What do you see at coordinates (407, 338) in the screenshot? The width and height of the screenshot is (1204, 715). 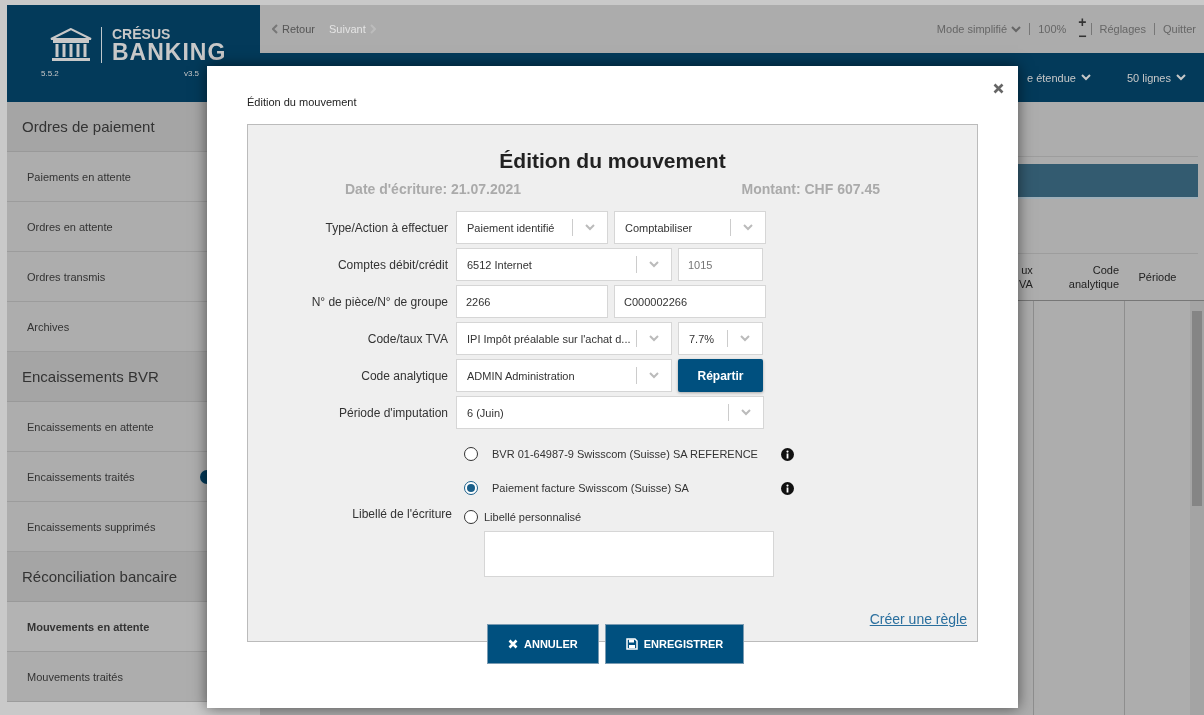 I see `field-label: Code/taux TVA` at bounding box center [407, 338].